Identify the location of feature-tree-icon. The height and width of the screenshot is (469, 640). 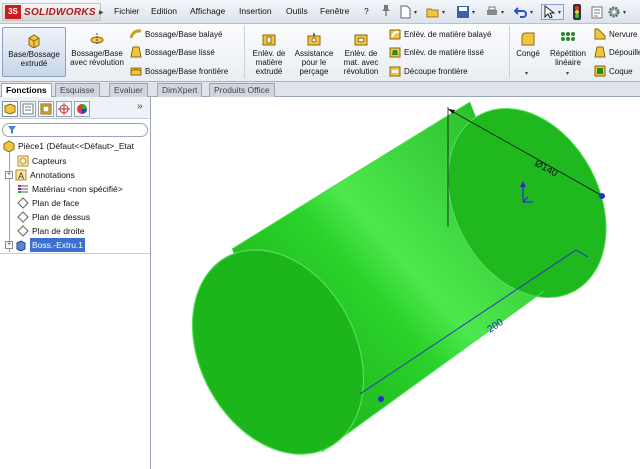
(10, 109).